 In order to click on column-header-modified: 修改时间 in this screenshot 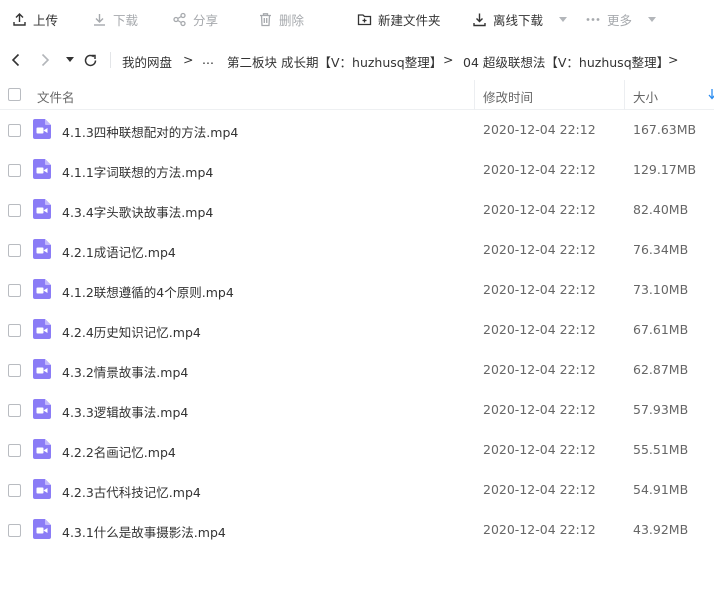, I will do `click(508, 96)`.